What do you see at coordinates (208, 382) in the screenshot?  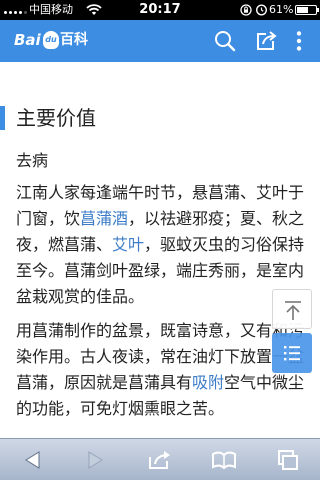 I see `link-adsorption: 吸附` at bounding box center [208, 382].